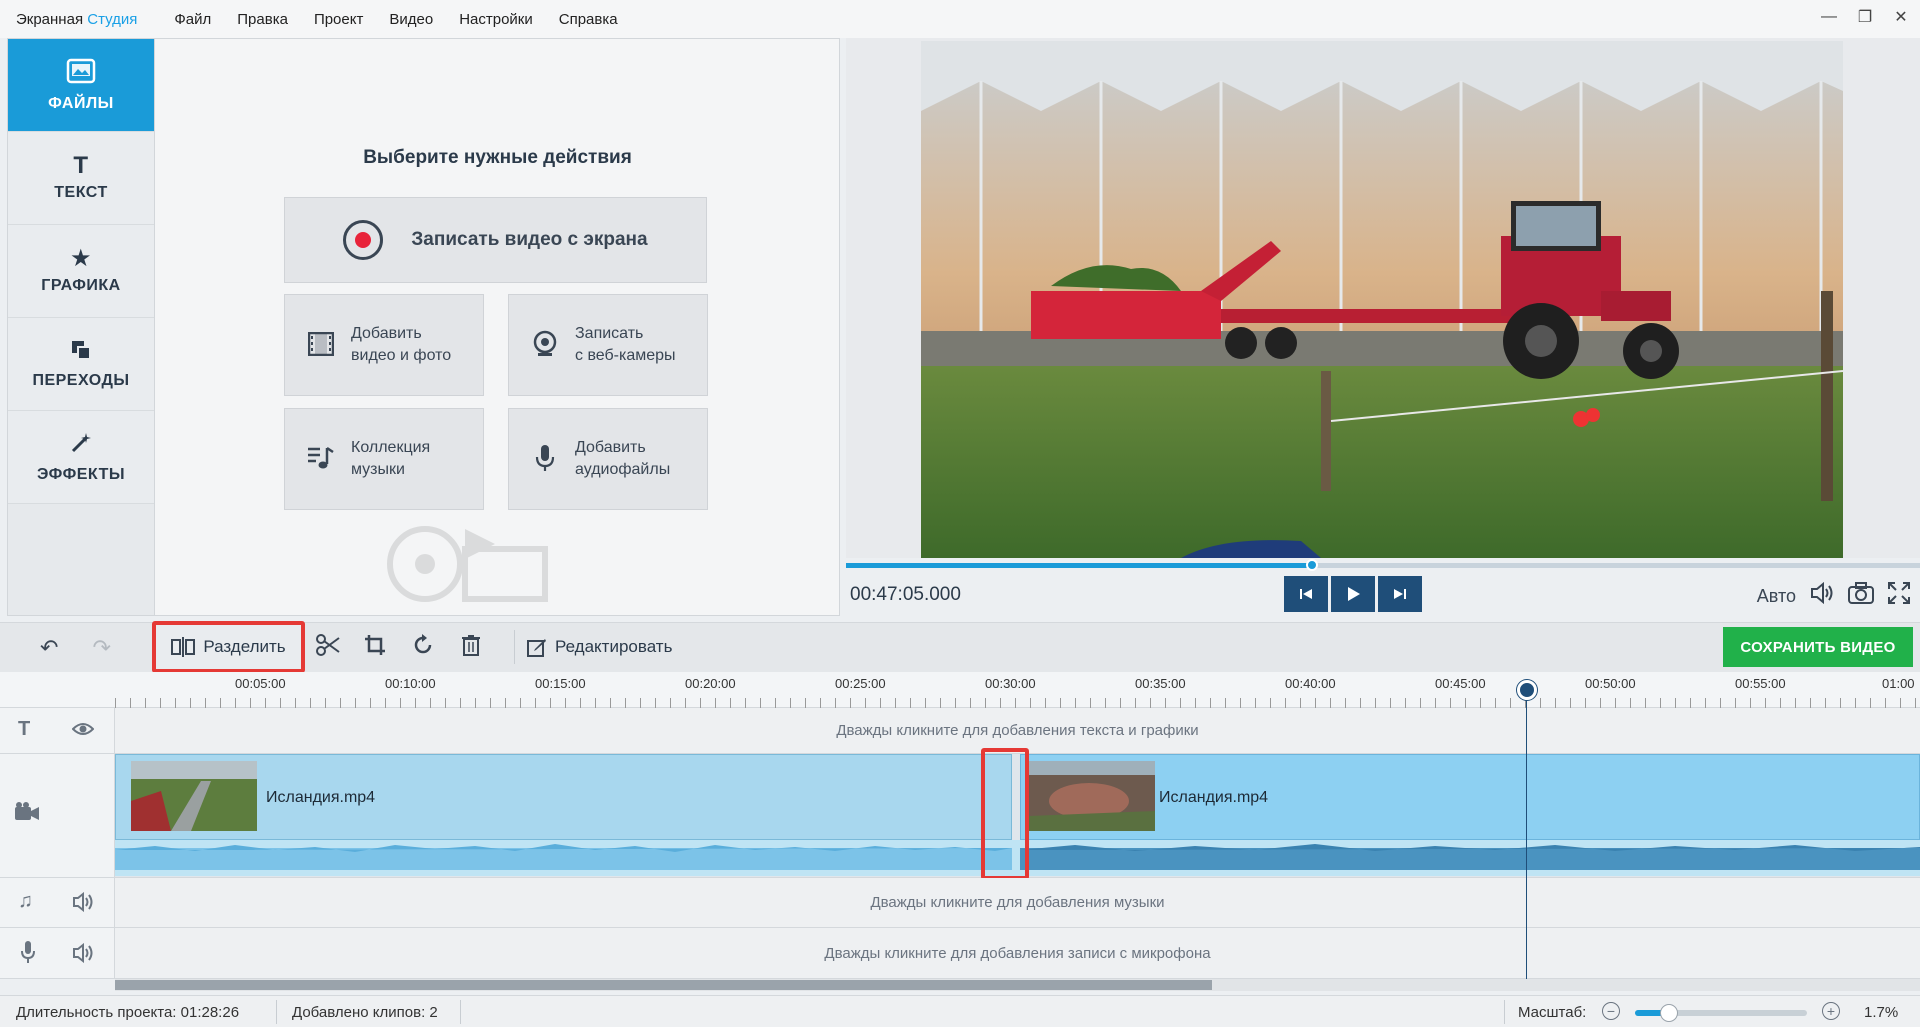 The image size is (1920, 1027). I want to click on projector-watermark, so click(467, 564).